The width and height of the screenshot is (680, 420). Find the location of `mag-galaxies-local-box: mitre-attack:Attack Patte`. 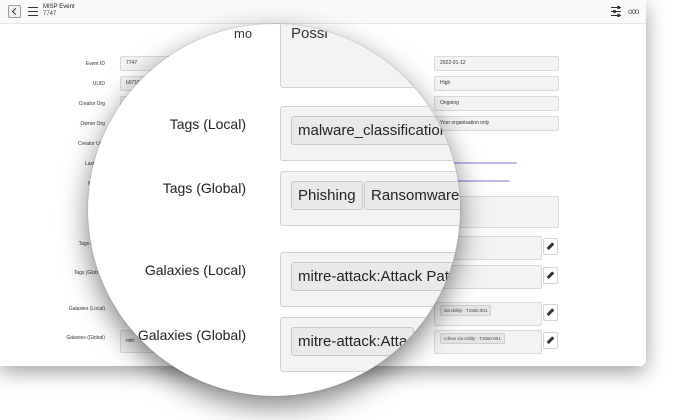

mag-galaxies-local-box: mitre-attack:Attack Patte is located at coordinates (370, 279).